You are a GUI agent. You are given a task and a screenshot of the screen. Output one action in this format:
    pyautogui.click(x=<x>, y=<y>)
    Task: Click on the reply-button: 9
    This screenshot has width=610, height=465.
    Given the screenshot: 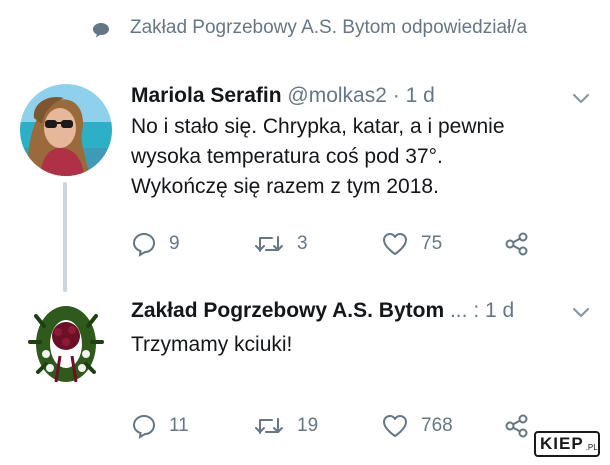 What is the action you would take?
    pyautogui.click(x=155, y=244)
    